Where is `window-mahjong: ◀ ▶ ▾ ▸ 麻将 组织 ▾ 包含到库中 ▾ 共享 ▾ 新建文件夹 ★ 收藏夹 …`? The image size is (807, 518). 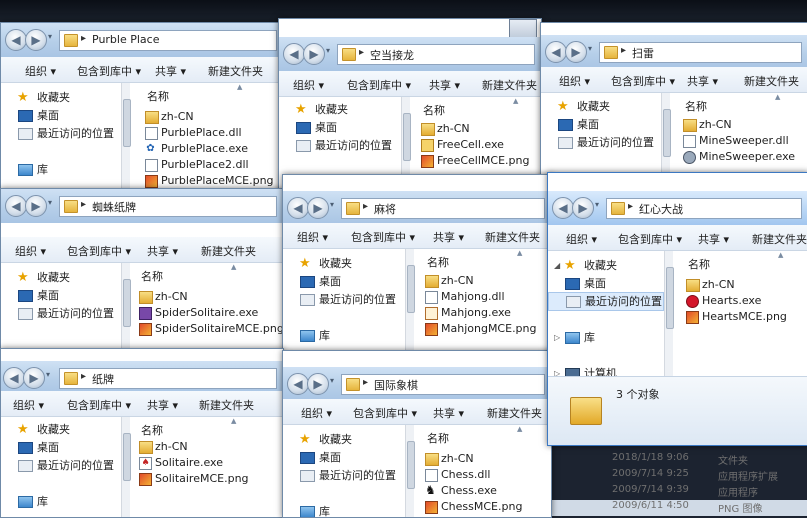 window-mahjong: ◀ ▶ ▾ ▸ 麻将 组织 ▾ 包含到库中 ▾ 共享 ▾ 新建文件夹 ★ 收藏夹 … is located at coordinates (417, 263).